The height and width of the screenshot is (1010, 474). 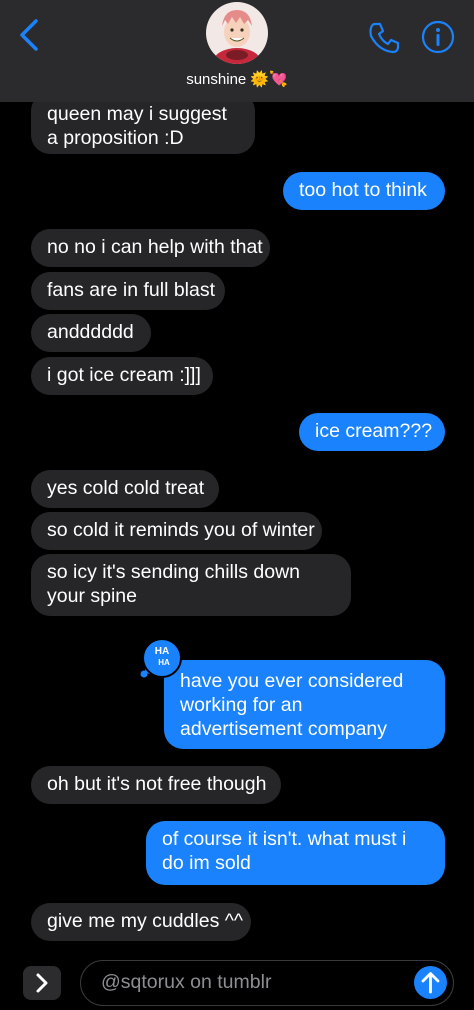 What do you see at coordinates (162, 651) in the screenshot?
I see `haha-label-top: HA` at bounding box center [162, 651].